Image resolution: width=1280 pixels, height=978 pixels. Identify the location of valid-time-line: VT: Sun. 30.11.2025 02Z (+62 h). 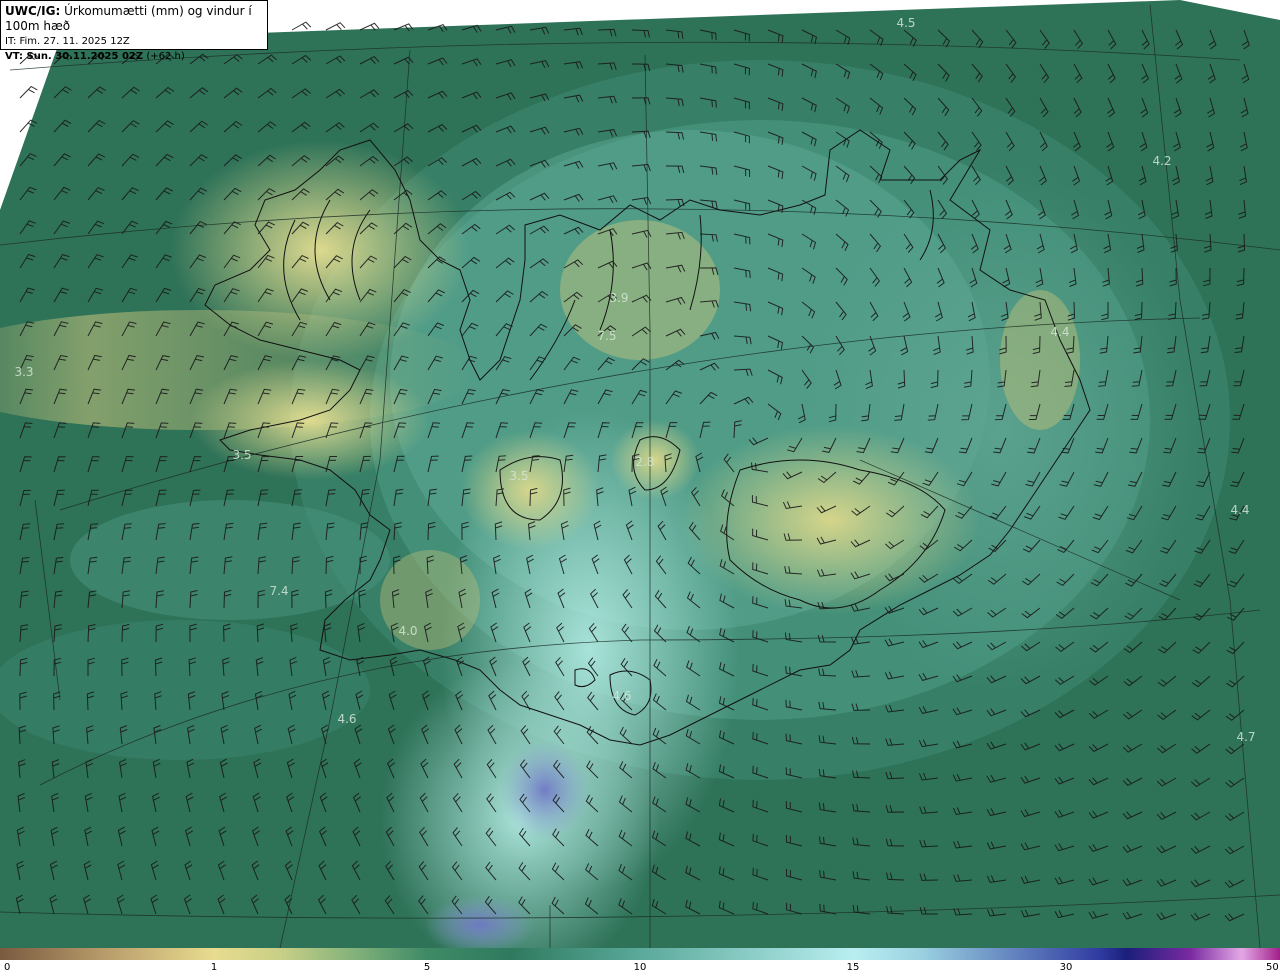
(134, 56).